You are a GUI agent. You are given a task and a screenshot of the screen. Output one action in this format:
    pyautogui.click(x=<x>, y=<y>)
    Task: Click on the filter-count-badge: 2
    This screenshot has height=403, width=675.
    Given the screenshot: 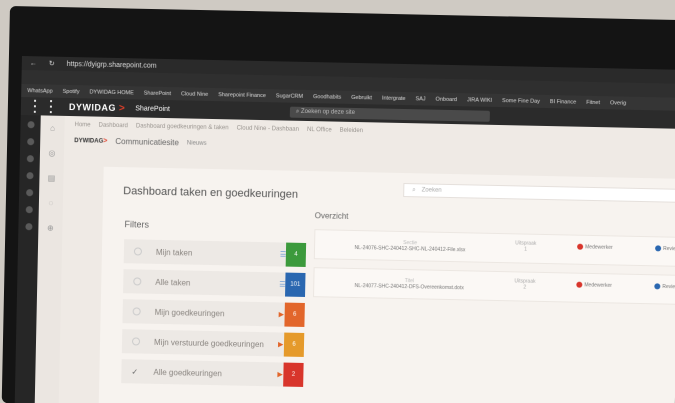 What is the action you would take?
    pyautogui.click(x=293, y=374)
    